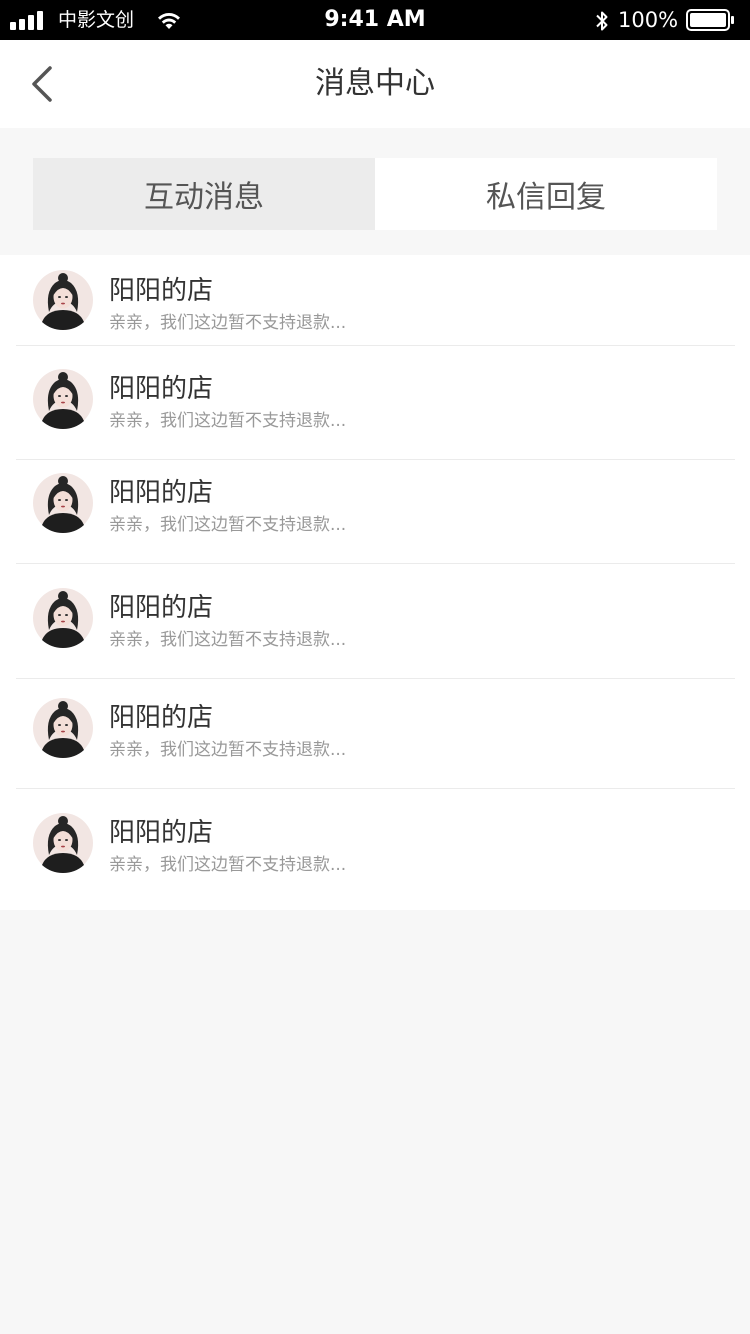  Describe the element at coordinates (204, 194) in the screenshot. I see `tab-interactive-messages: 互动消息` at that location.